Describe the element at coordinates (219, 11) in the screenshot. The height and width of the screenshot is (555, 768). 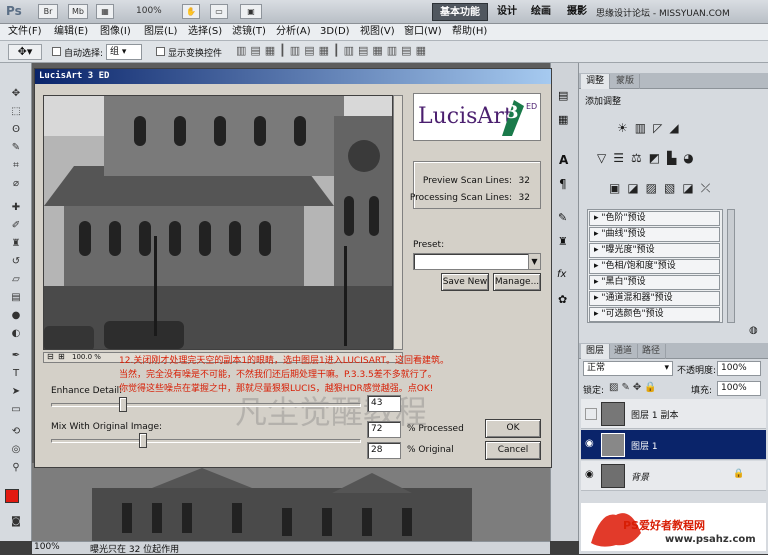
I see `arrange-documents-button: ▭` at that location.